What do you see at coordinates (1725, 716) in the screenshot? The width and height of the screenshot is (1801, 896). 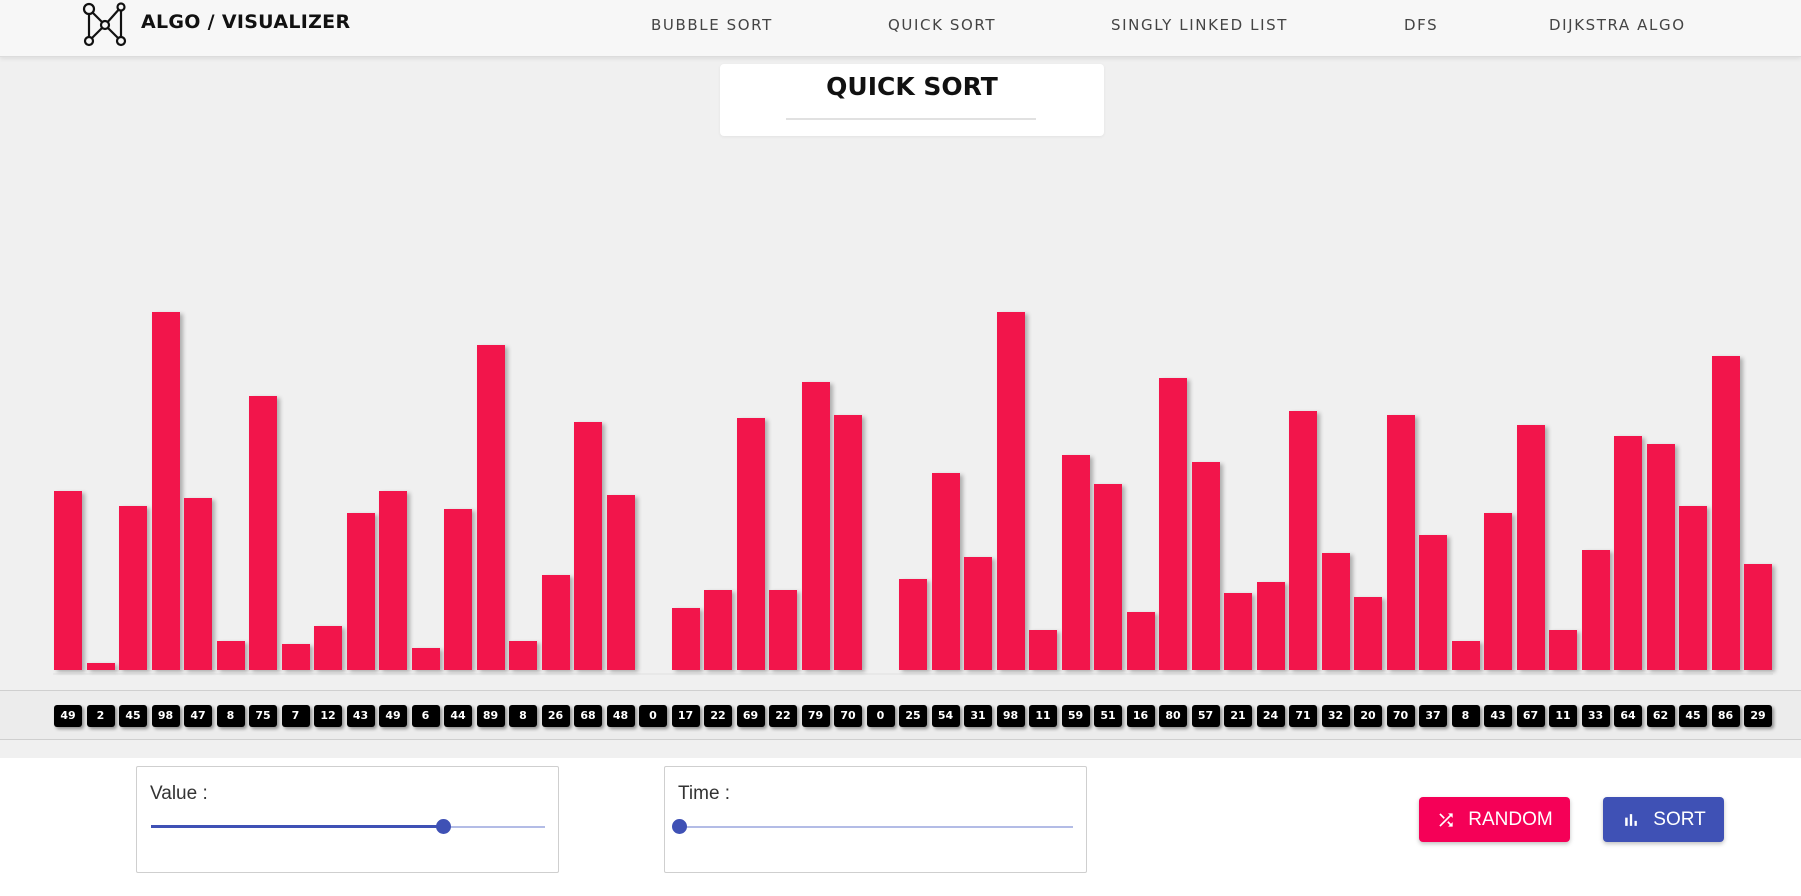 I see `array-value-chip: 86` at bounding box center [1725, 716].